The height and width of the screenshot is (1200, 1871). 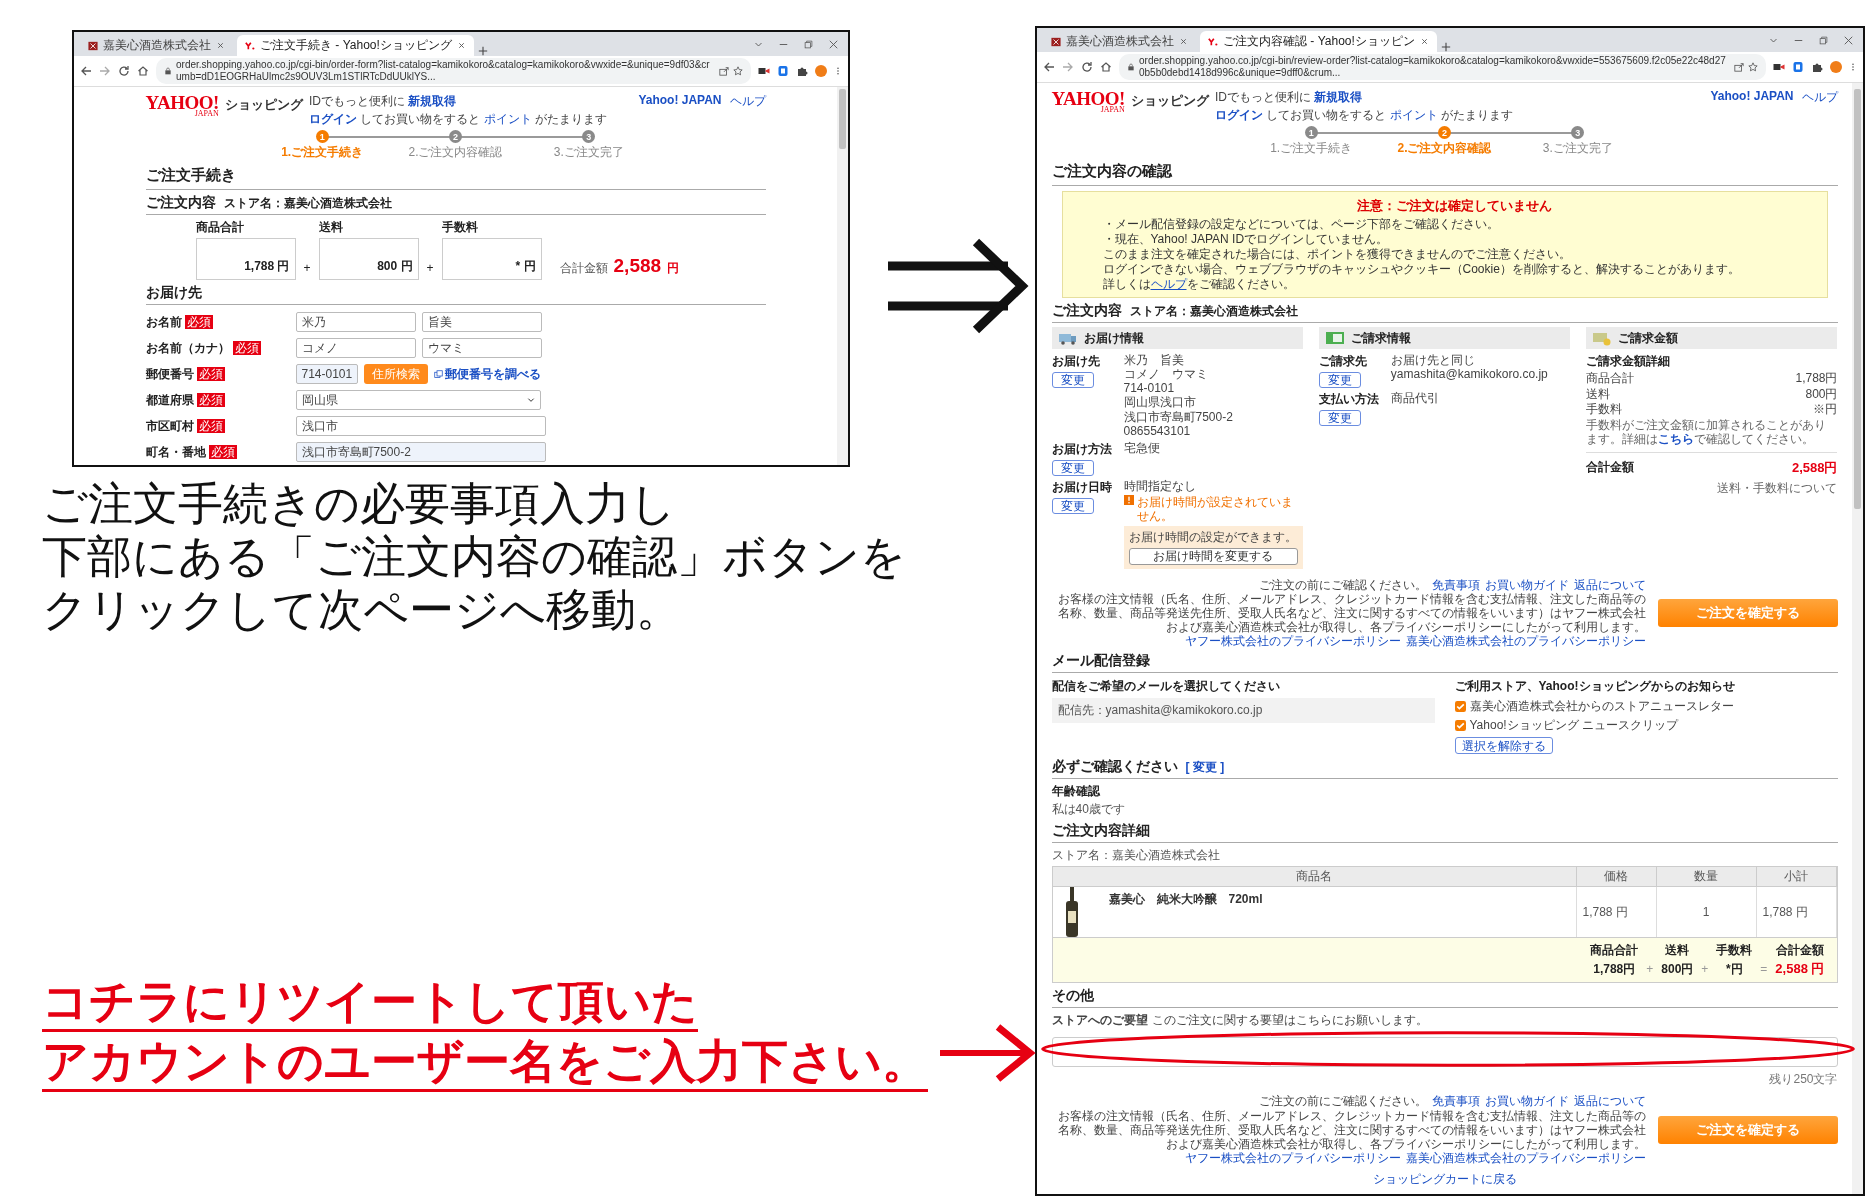 What do you see at coordinates (1712, 488) in the screenshot?
I see `fees-info-link: 送料・手数料について` at bounding box center [1712, 488].